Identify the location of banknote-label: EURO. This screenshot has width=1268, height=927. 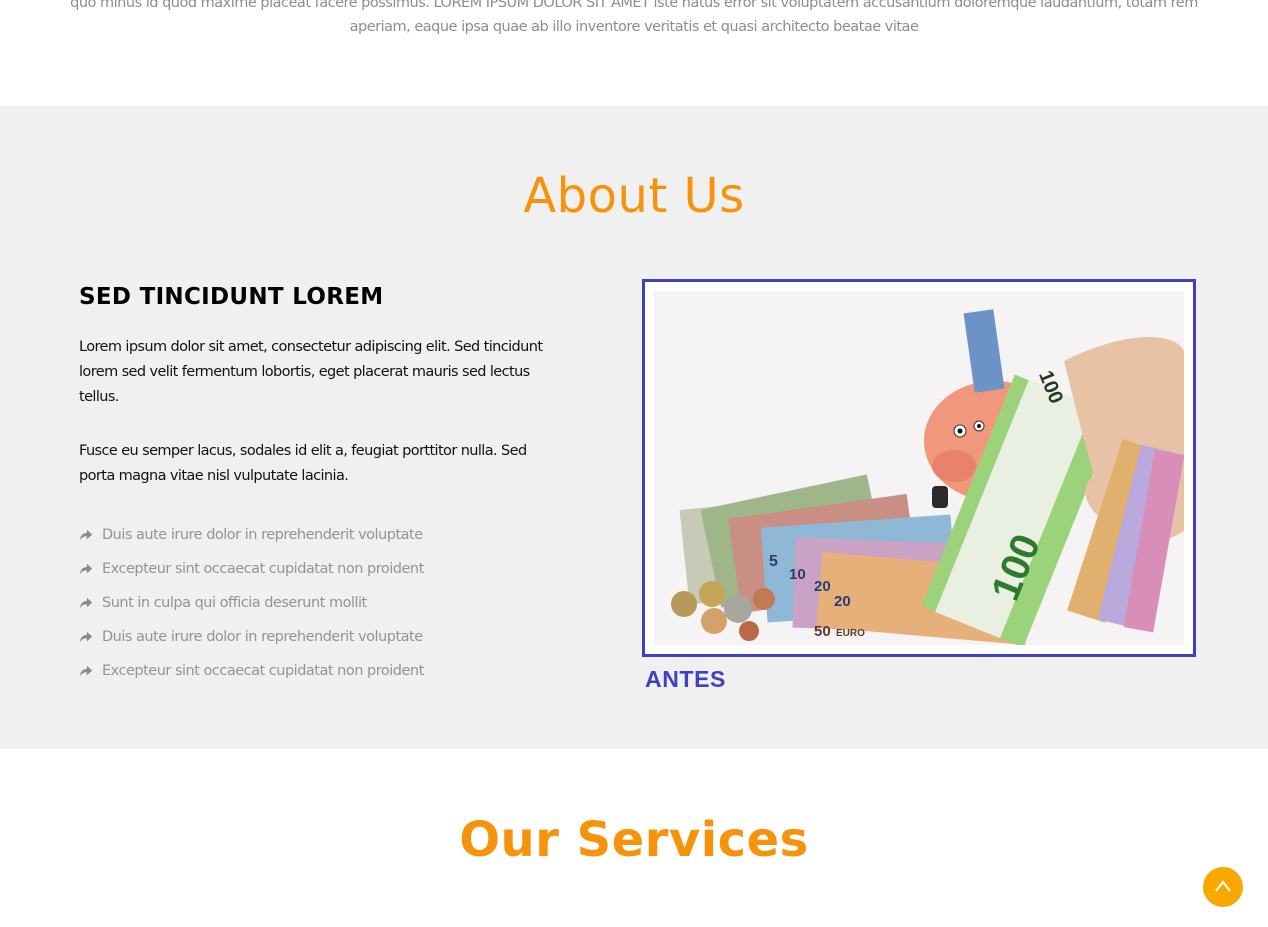
(850, 633).